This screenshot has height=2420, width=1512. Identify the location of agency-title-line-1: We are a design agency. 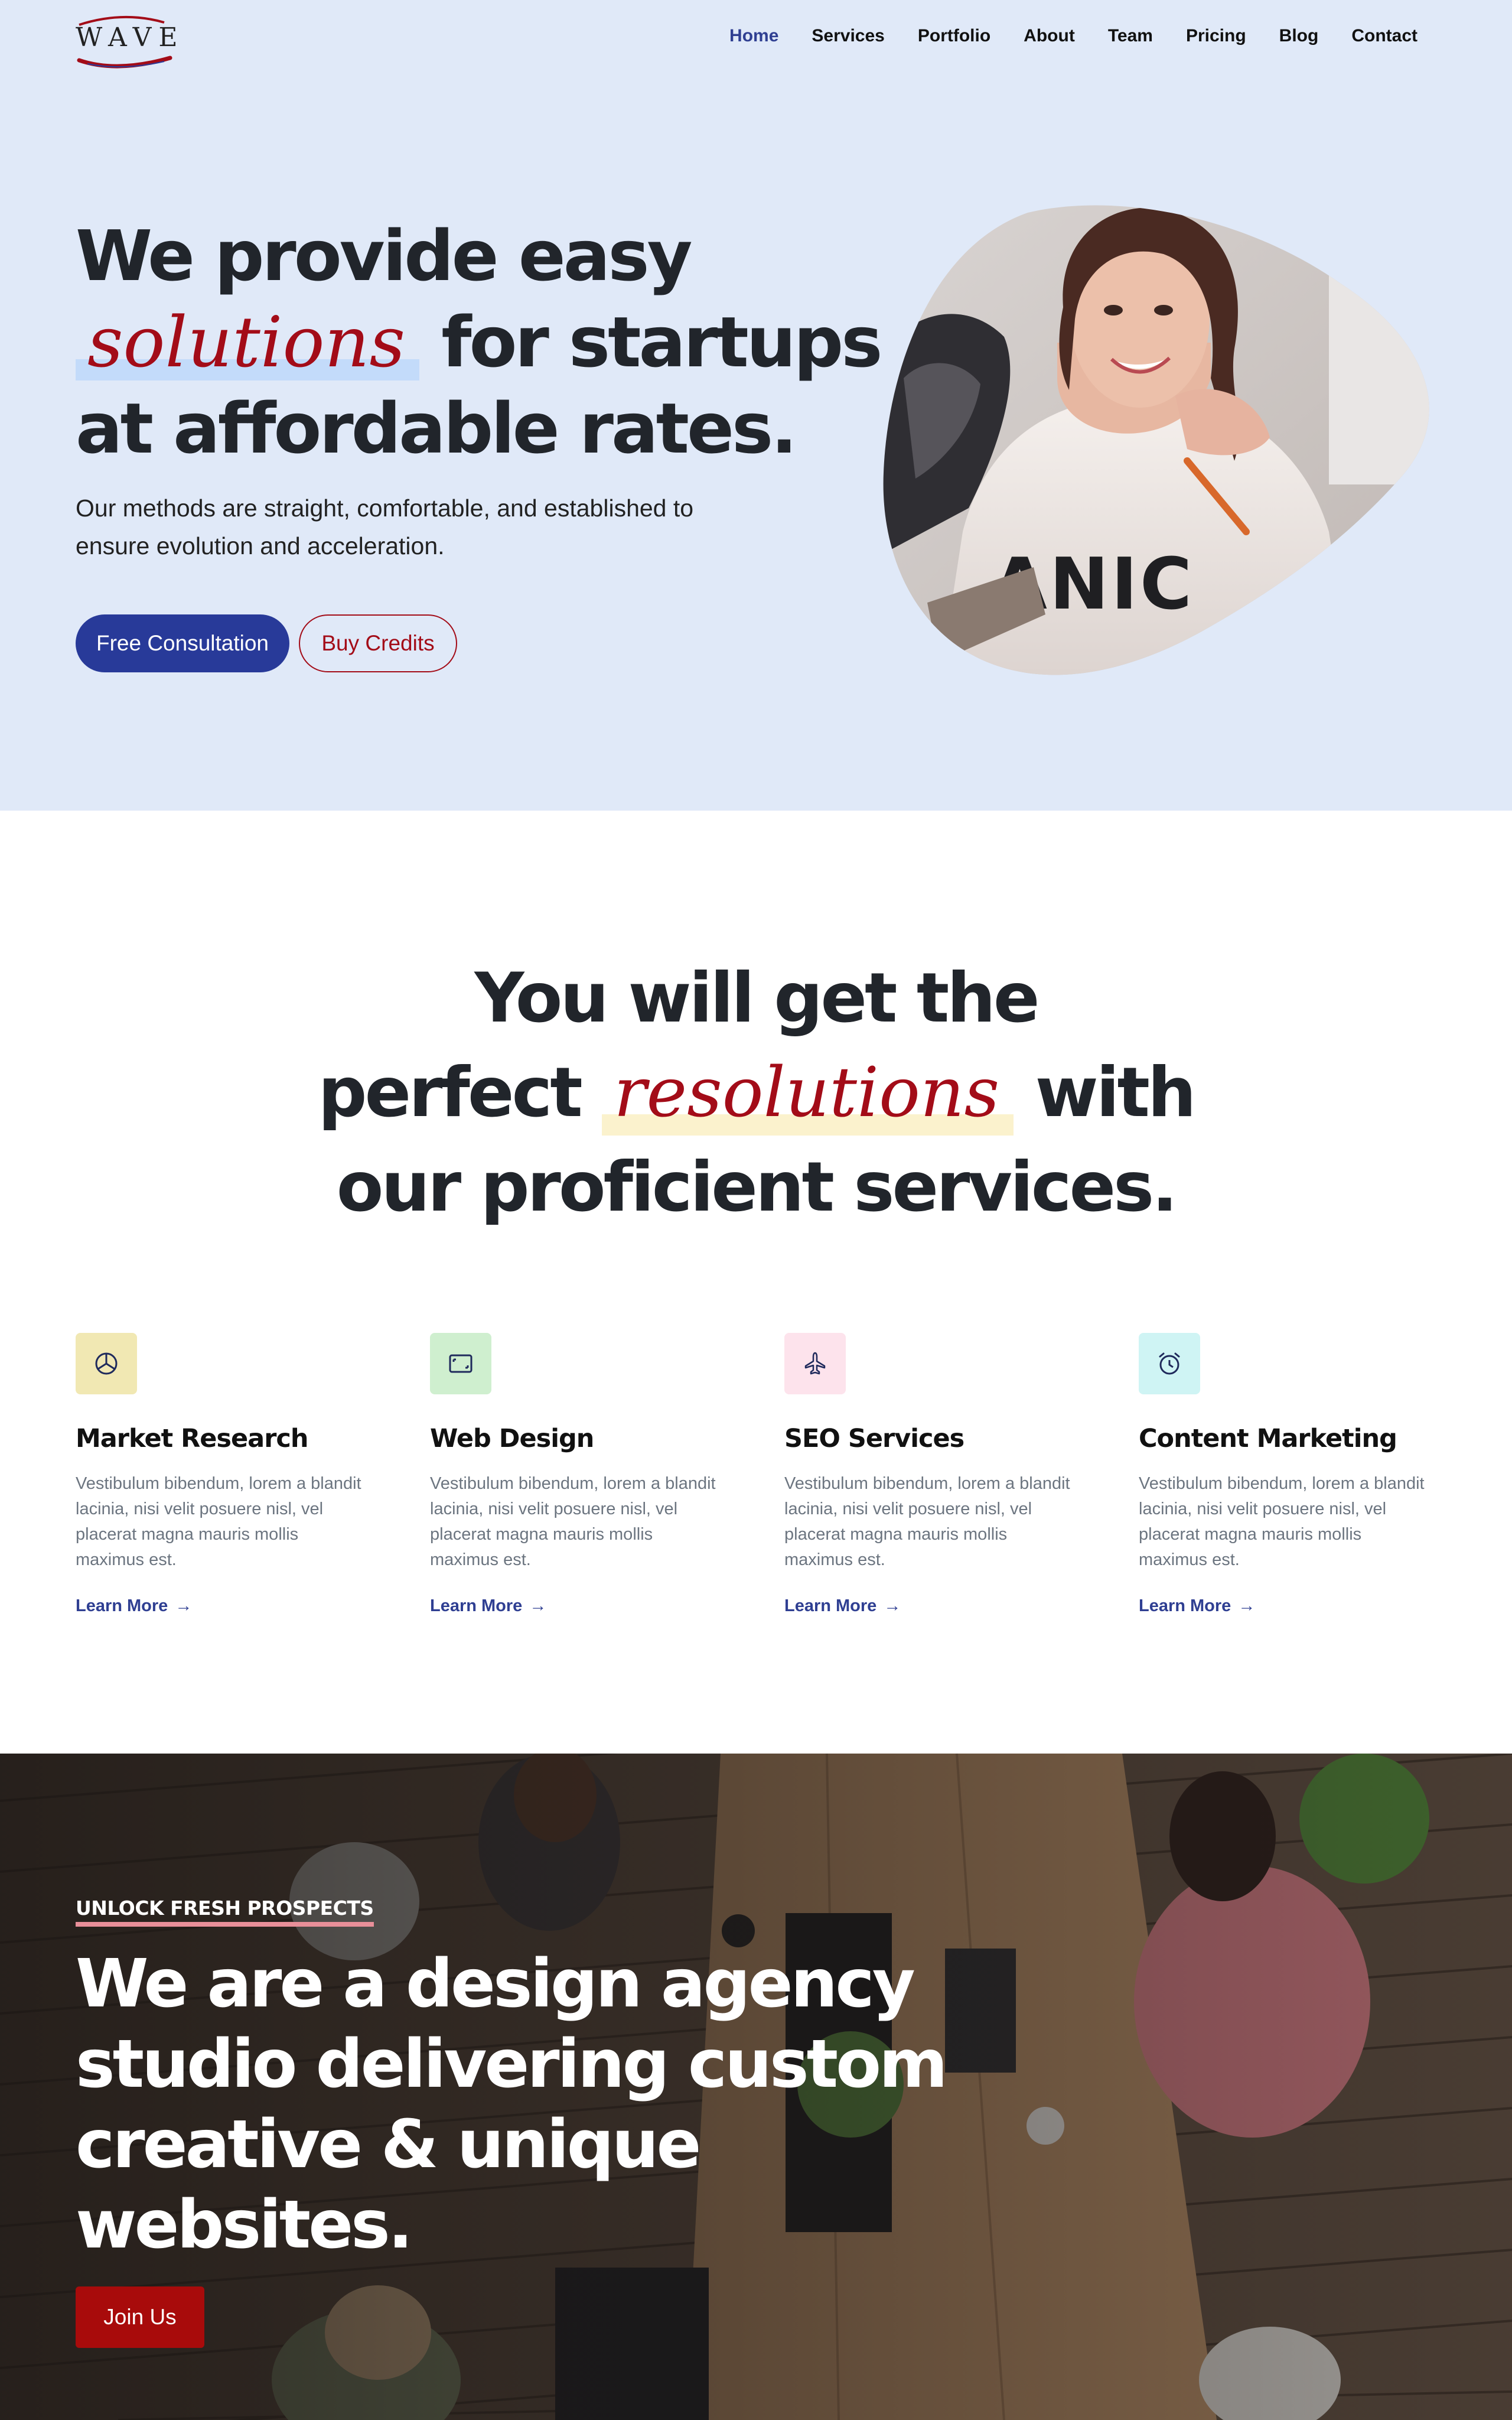
(495, 1984).